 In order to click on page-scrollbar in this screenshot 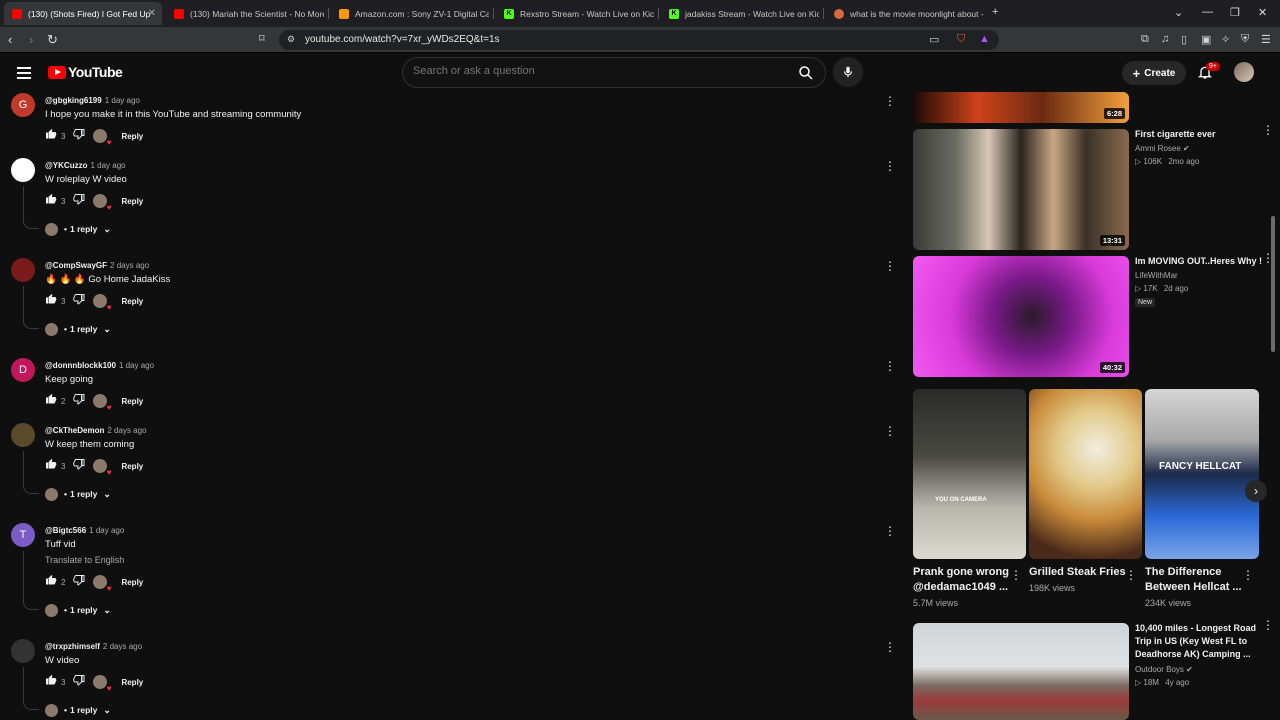, I will do `click(1273, 284)`.